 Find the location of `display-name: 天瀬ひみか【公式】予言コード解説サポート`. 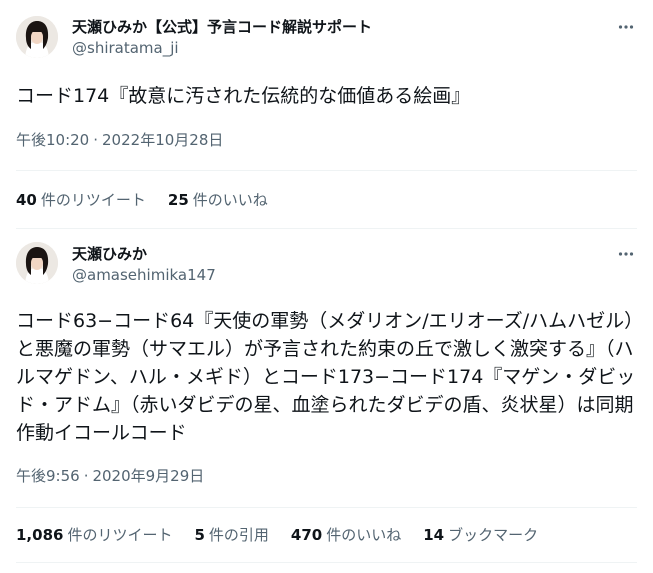

display-name: 天瀬ひみか【公式】予言コード解説サポート is located at coordinates (222, 26).